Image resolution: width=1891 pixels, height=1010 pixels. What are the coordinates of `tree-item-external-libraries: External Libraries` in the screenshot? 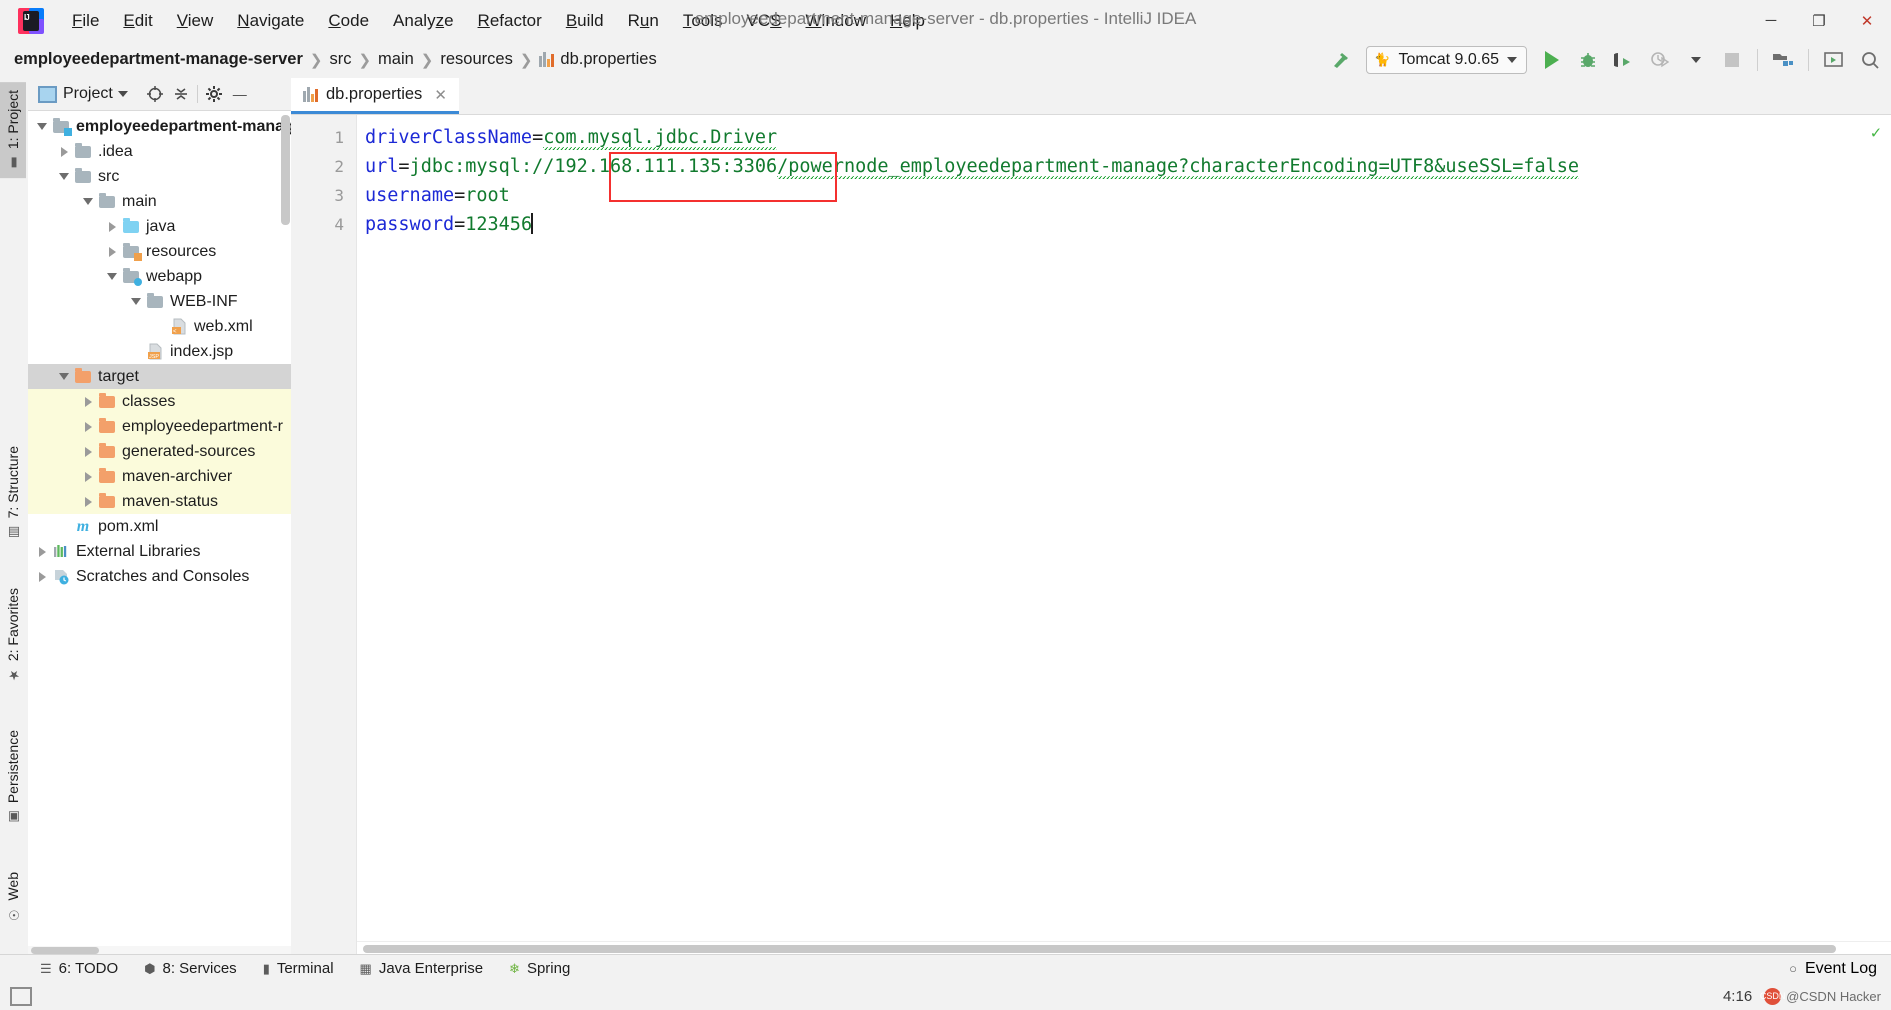 It's located at (159, 551).